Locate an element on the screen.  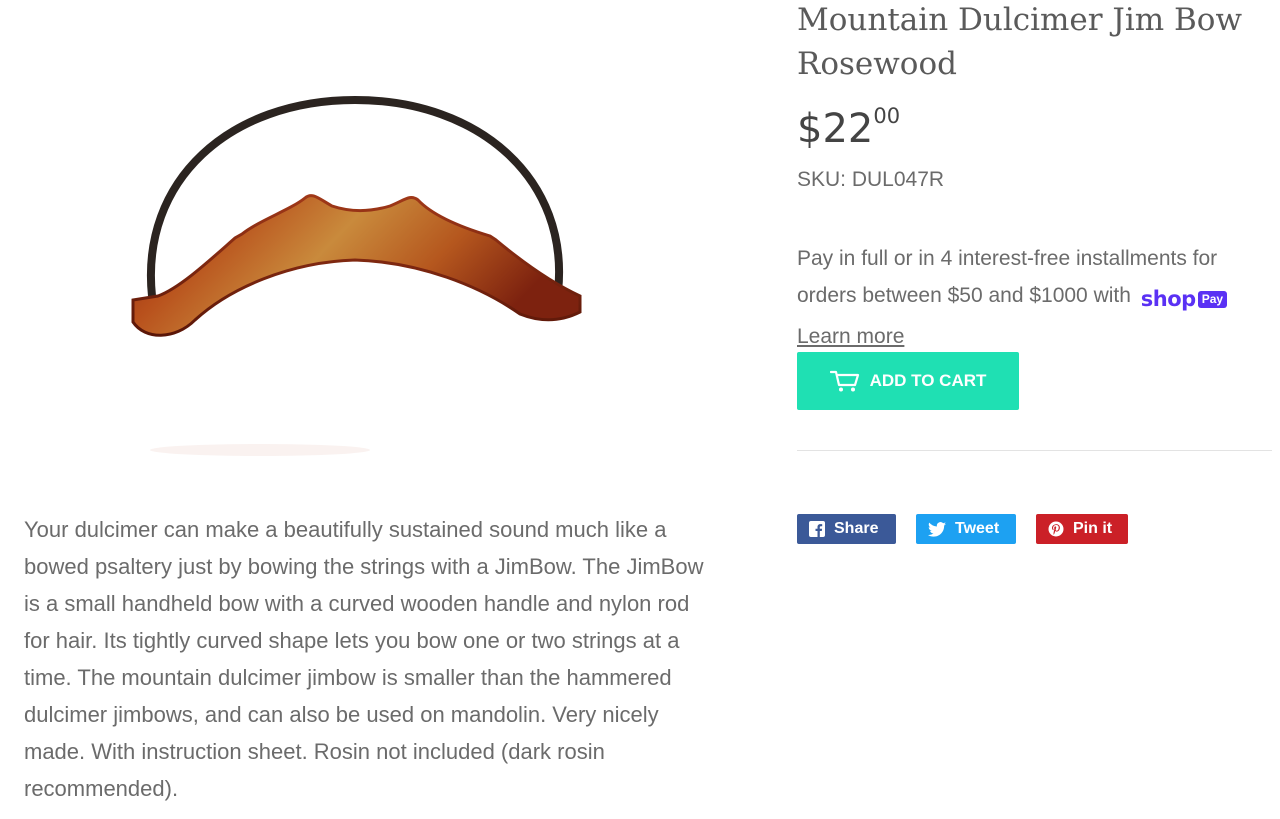
pinterest-pin-button: Pin it is located at coordinates (1082, 529).